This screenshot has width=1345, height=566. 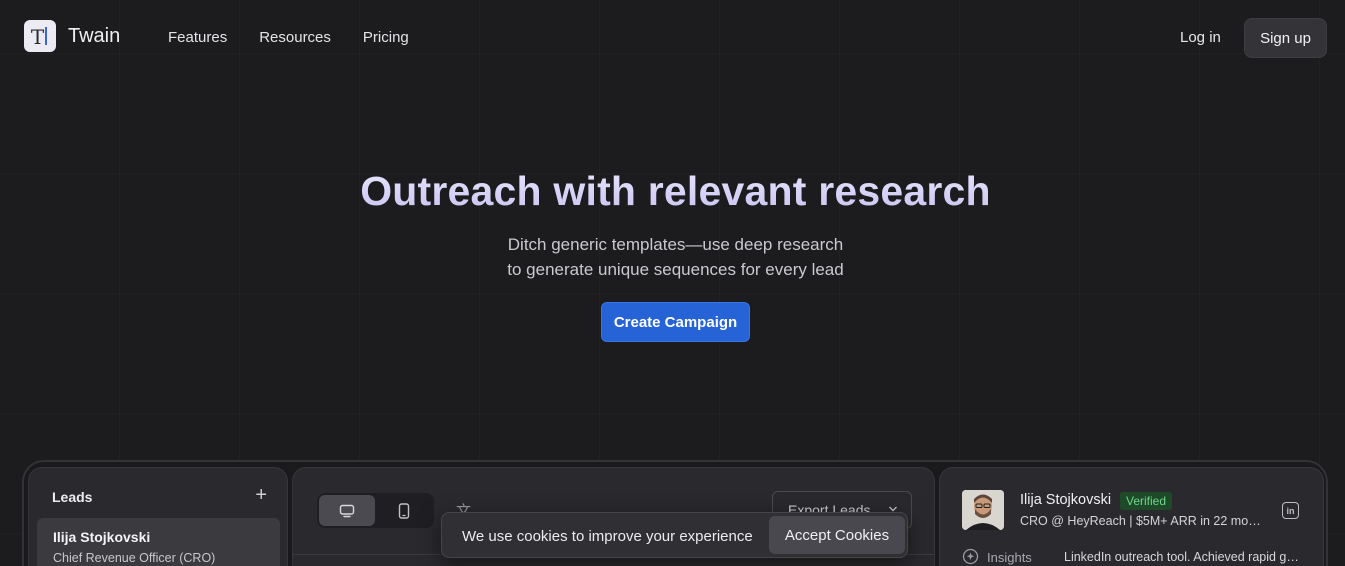 What do you see at coordinates (1200, 37) in the screenshot?
I see `login-link: Log in` at bounding box center [1200, 37].